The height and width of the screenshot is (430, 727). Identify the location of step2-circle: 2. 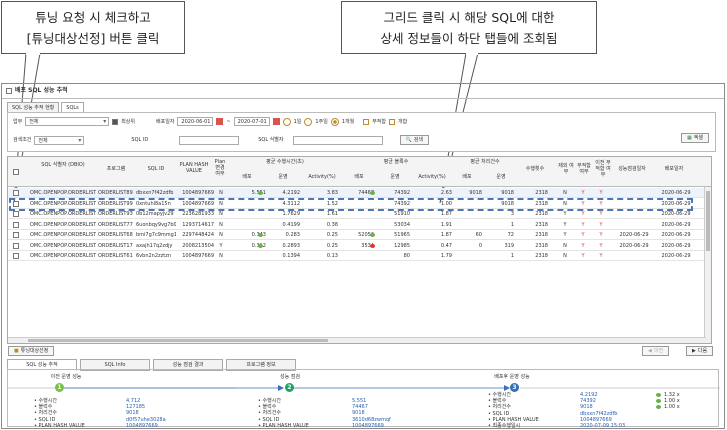
(289, 387).